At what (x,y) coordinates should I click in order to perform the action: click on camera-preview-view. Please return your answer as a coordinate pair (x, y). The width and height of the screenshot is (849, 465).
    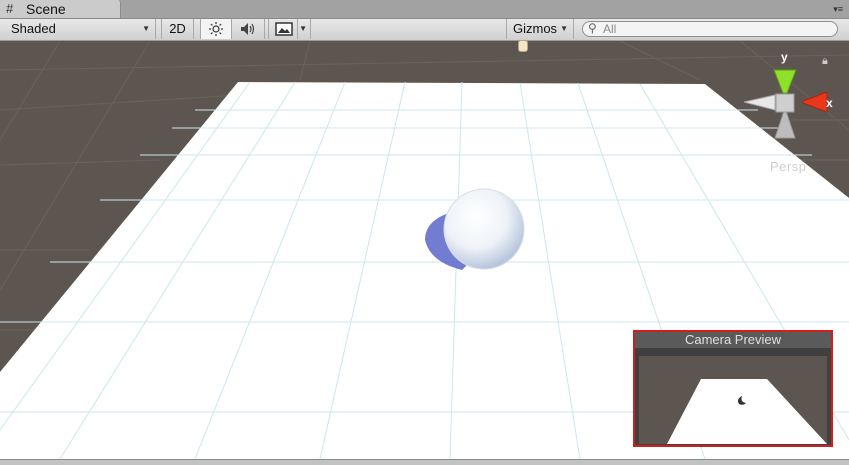
    Looking at the image, I should click on (733, 400).